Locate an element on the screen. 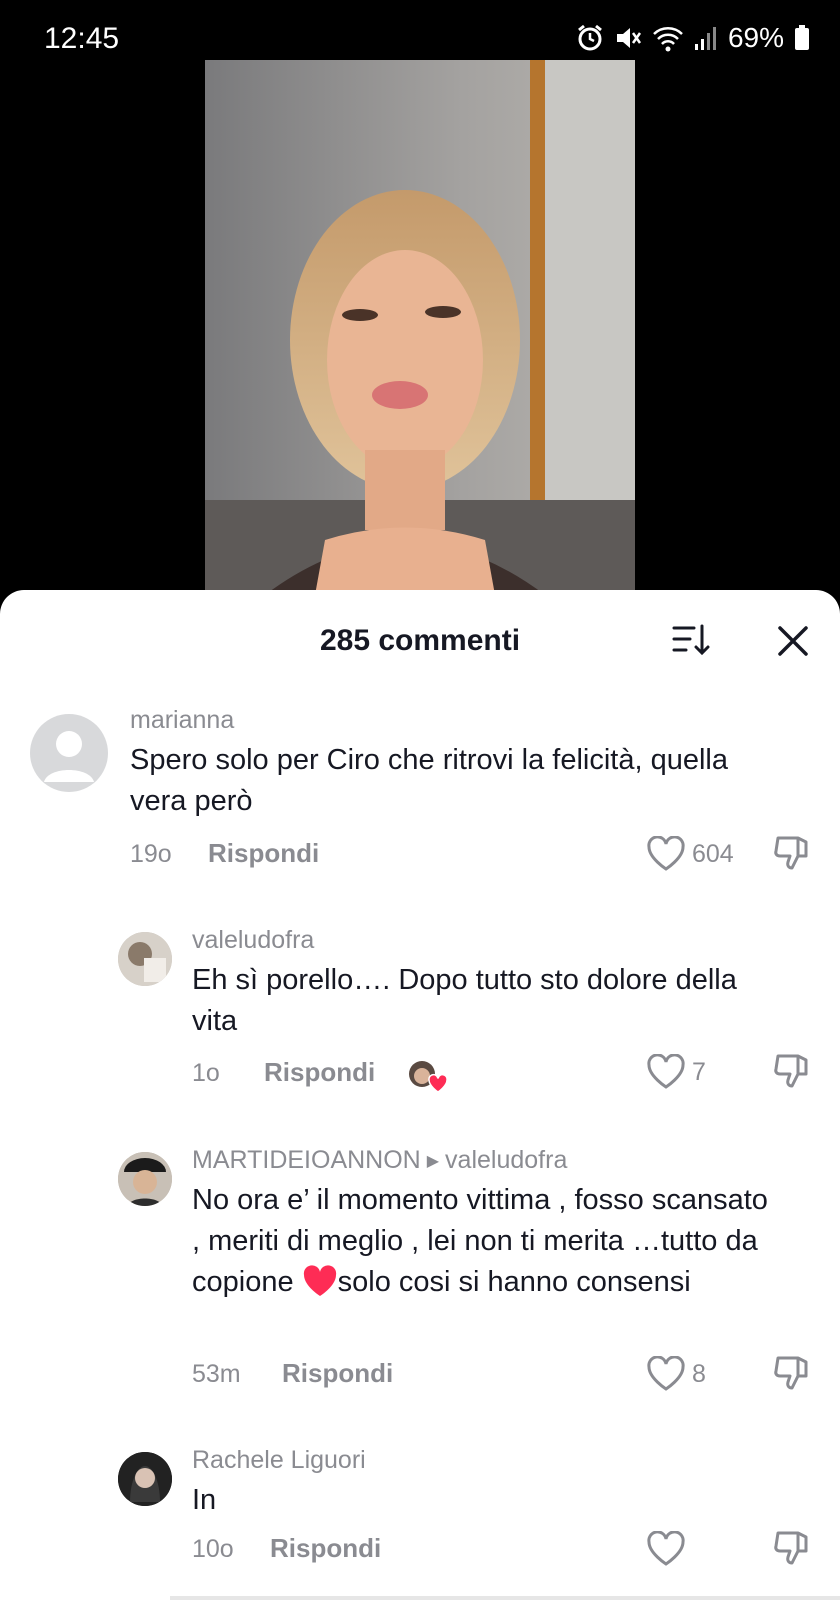  status-bar: 12:45 69% is located at coordinates (420, 30).